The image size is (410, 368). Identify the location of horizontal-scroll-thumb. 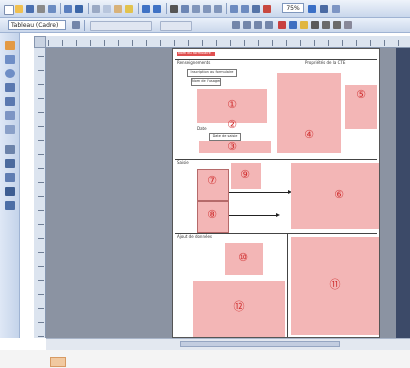
(260, 344).